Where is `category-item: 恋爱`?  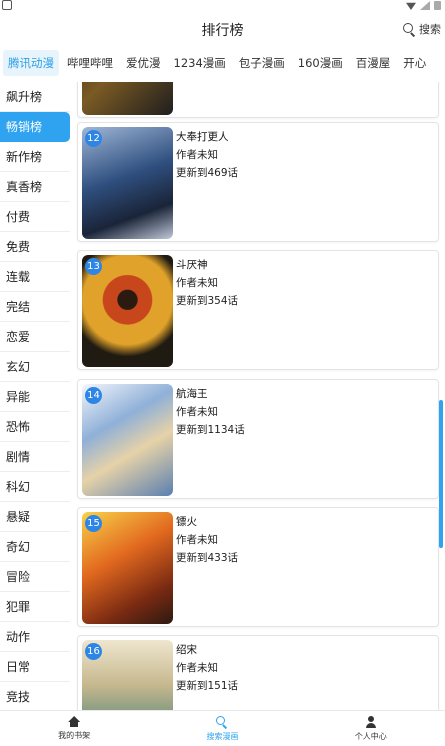
category-item: 恋爱 is located at coordinates (35, 337).